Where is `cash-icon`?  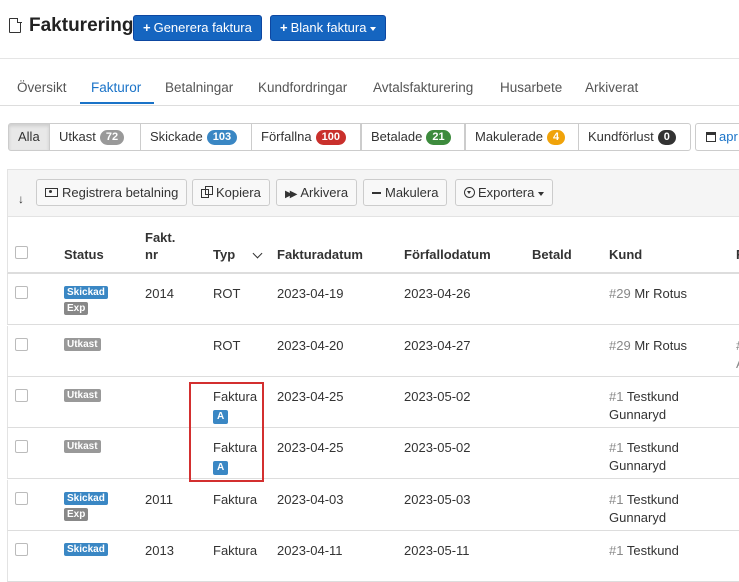 cash-icon is located at coordinates (51, 192).